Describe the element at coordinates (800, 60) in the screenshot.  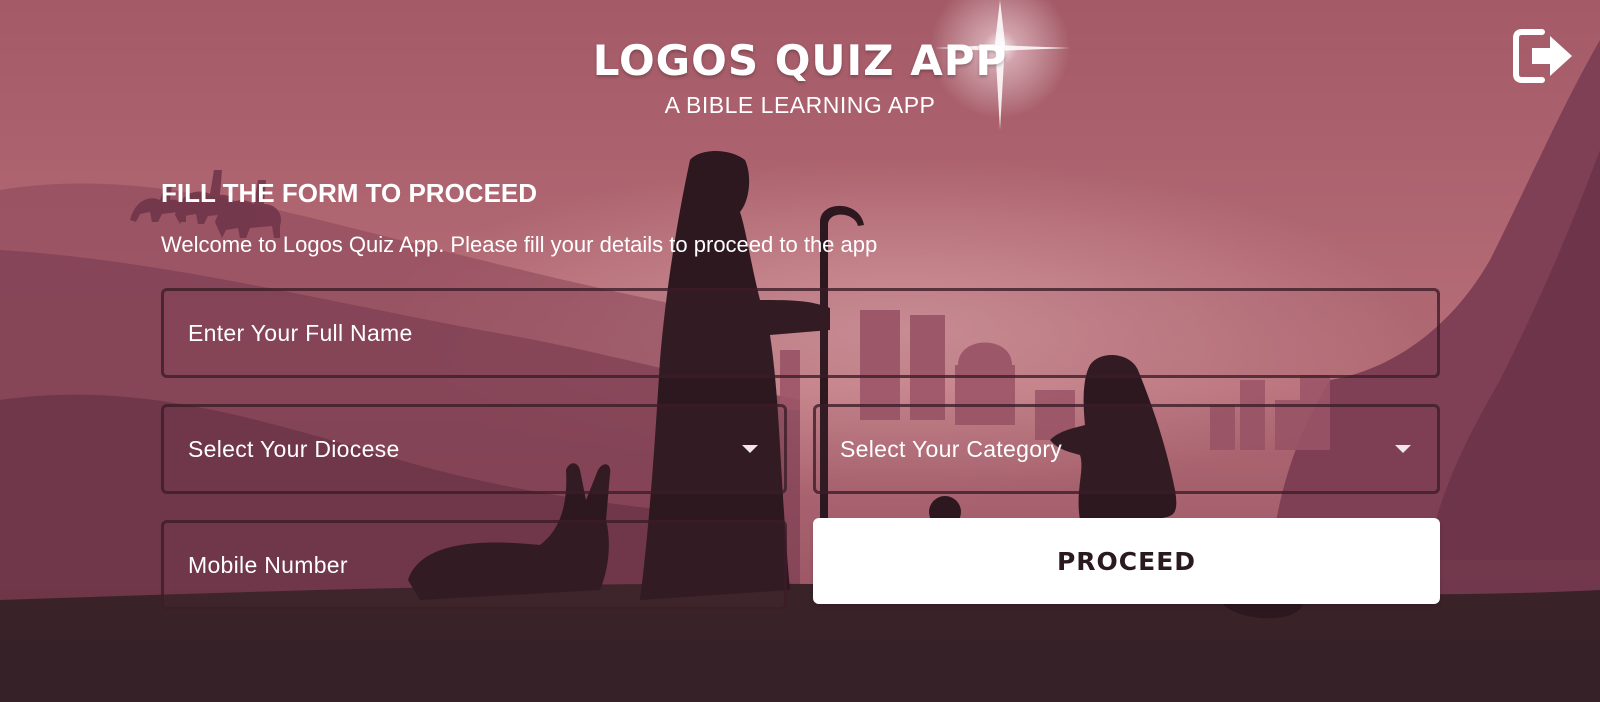
I see `app-title: LOGOS QUIZ APP` at that location.